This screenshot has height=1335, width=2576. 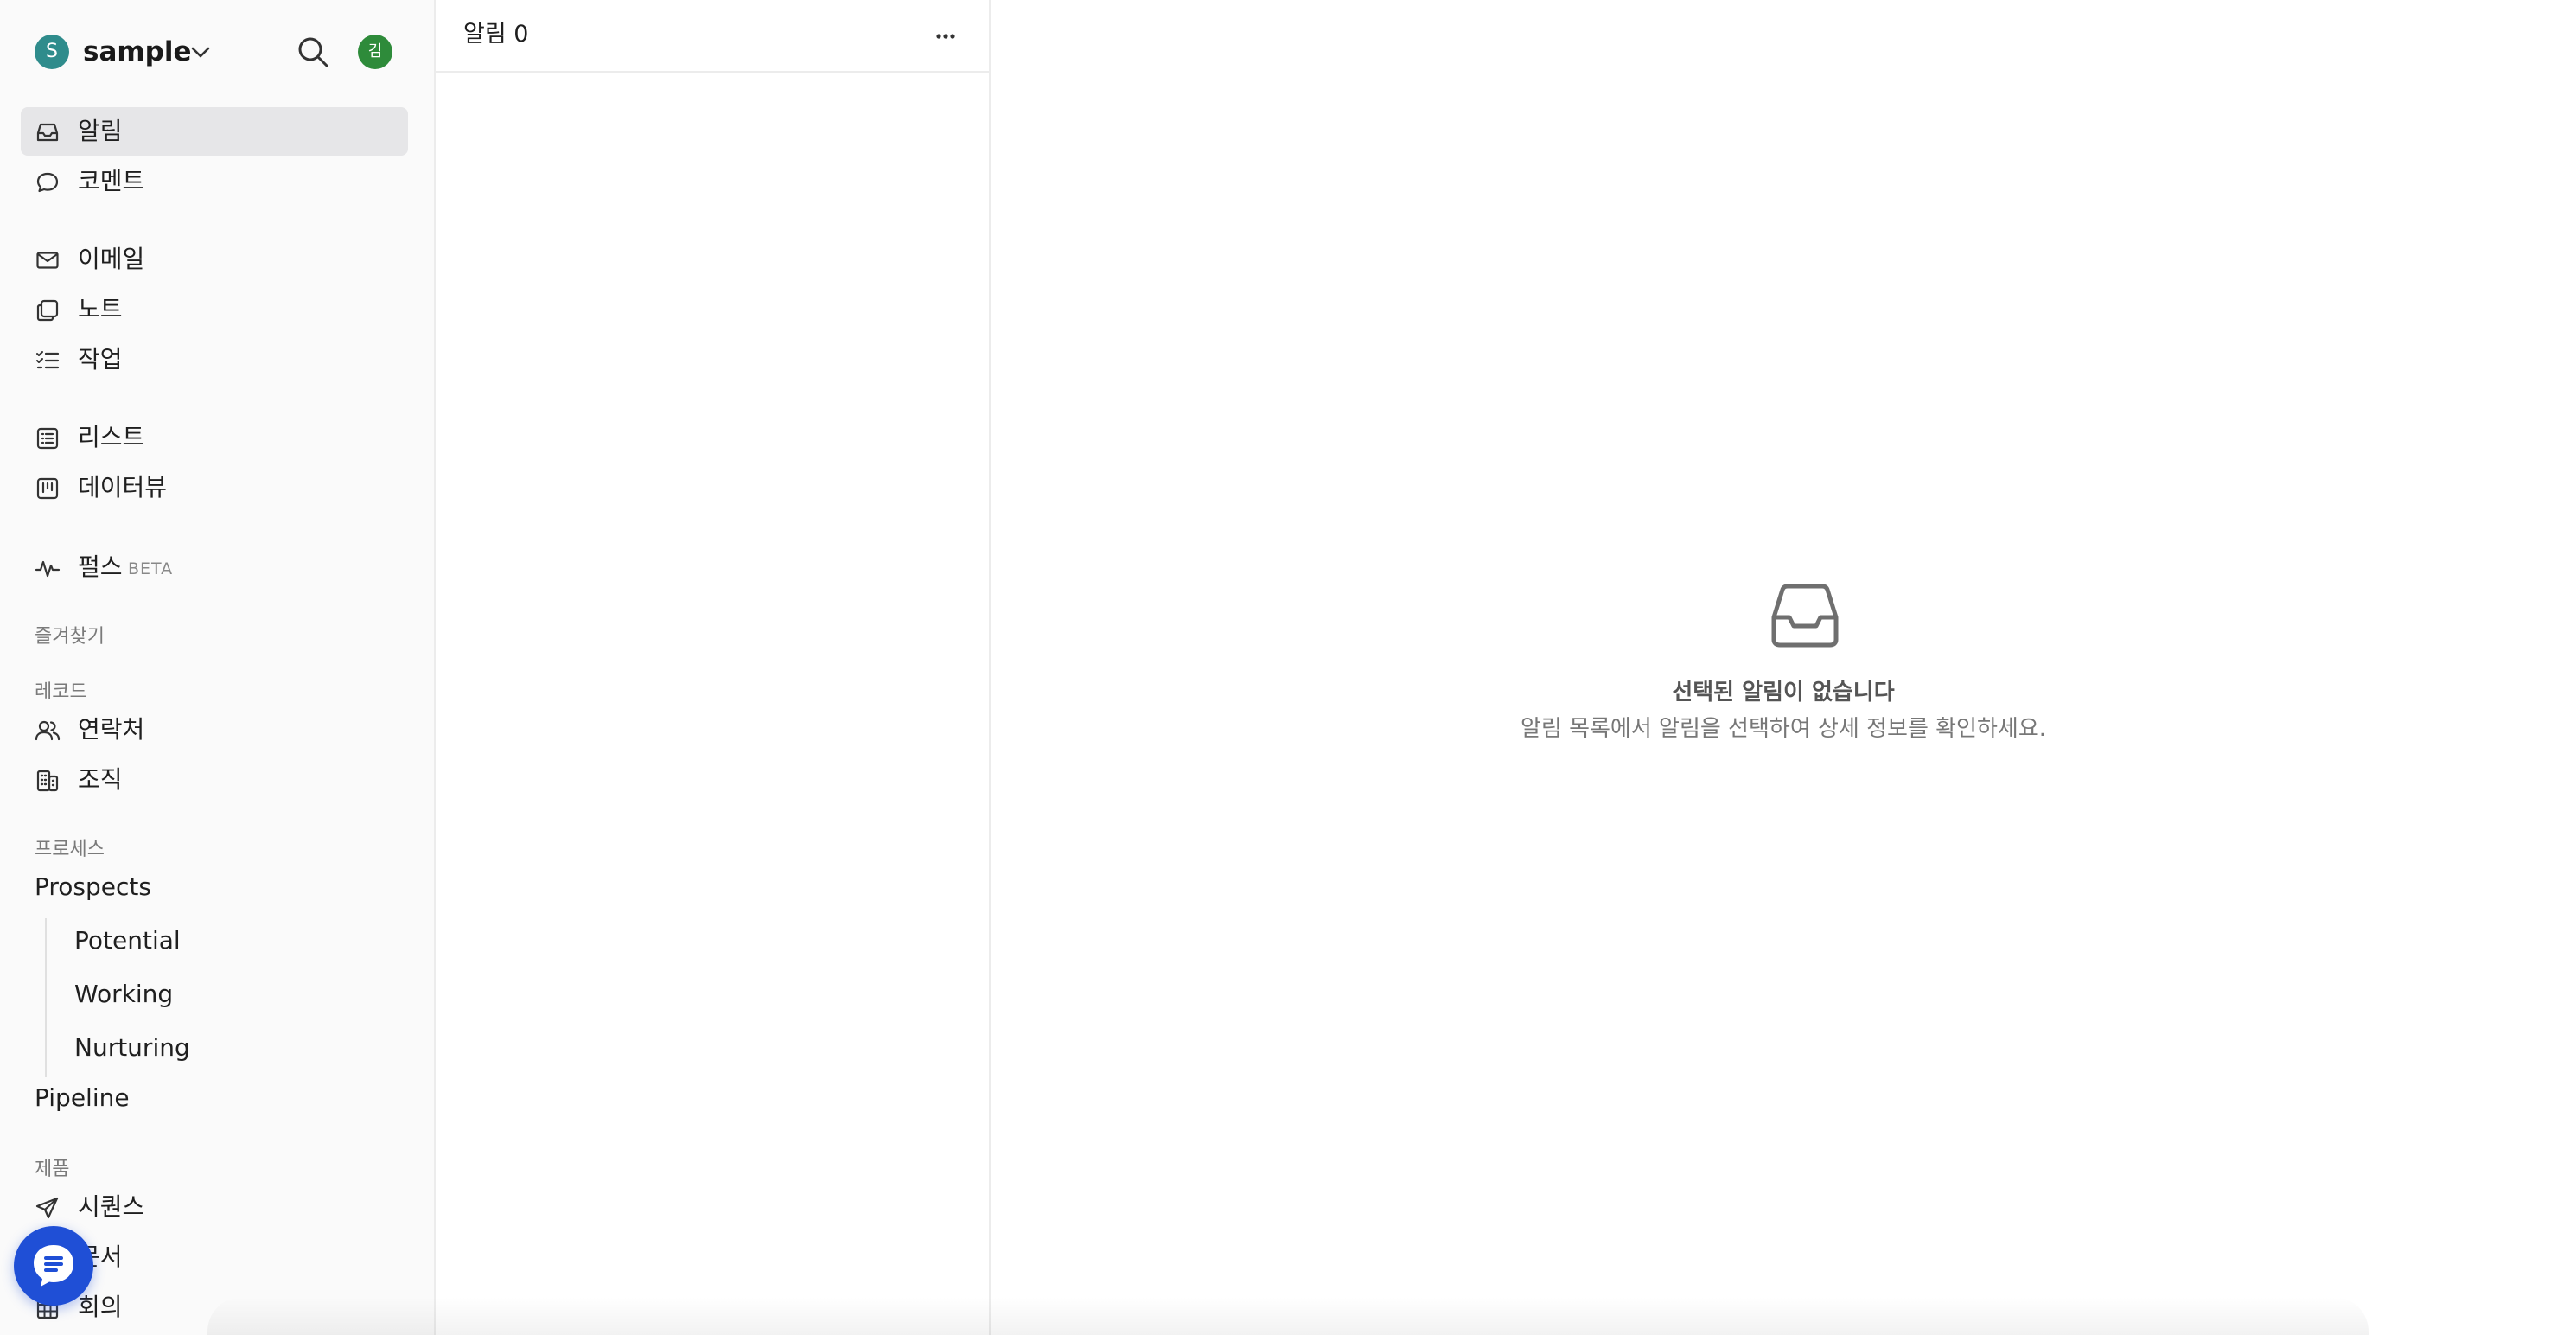 I want to click on chat-launcher-button, so click(x=53, y=1266).